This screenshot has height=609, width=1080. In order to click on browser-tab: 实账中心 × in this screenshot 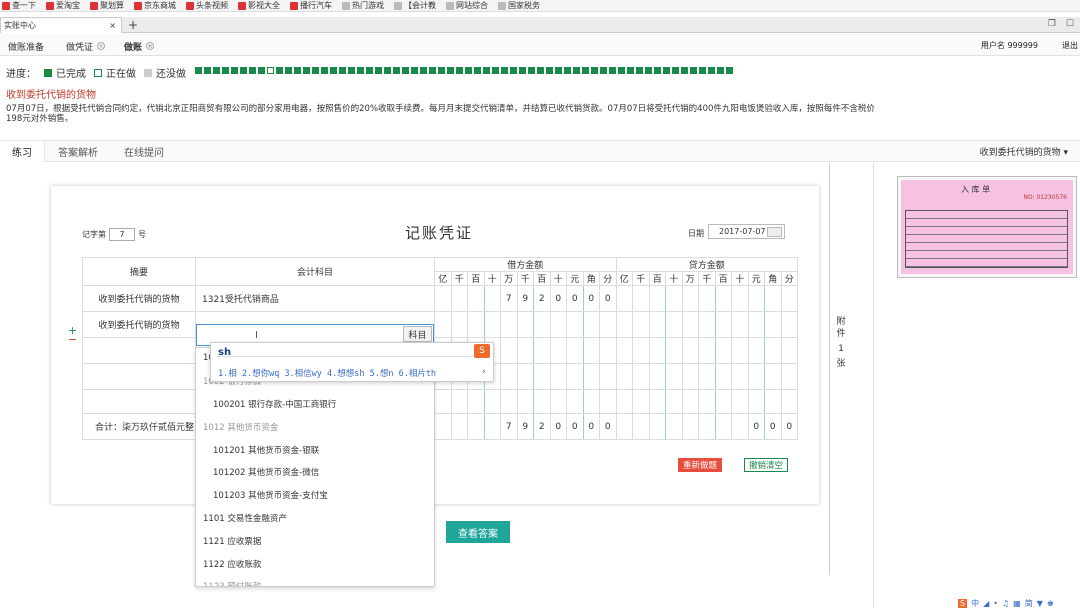, I will do `click(61, 25)`.